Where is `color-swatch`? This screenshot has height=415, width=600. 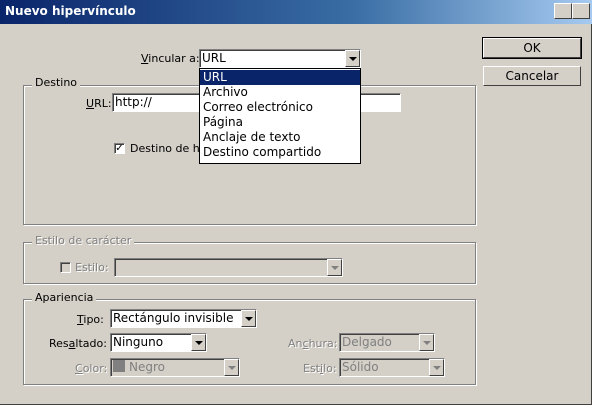
color-swatch is located at coordinates (119, 366).